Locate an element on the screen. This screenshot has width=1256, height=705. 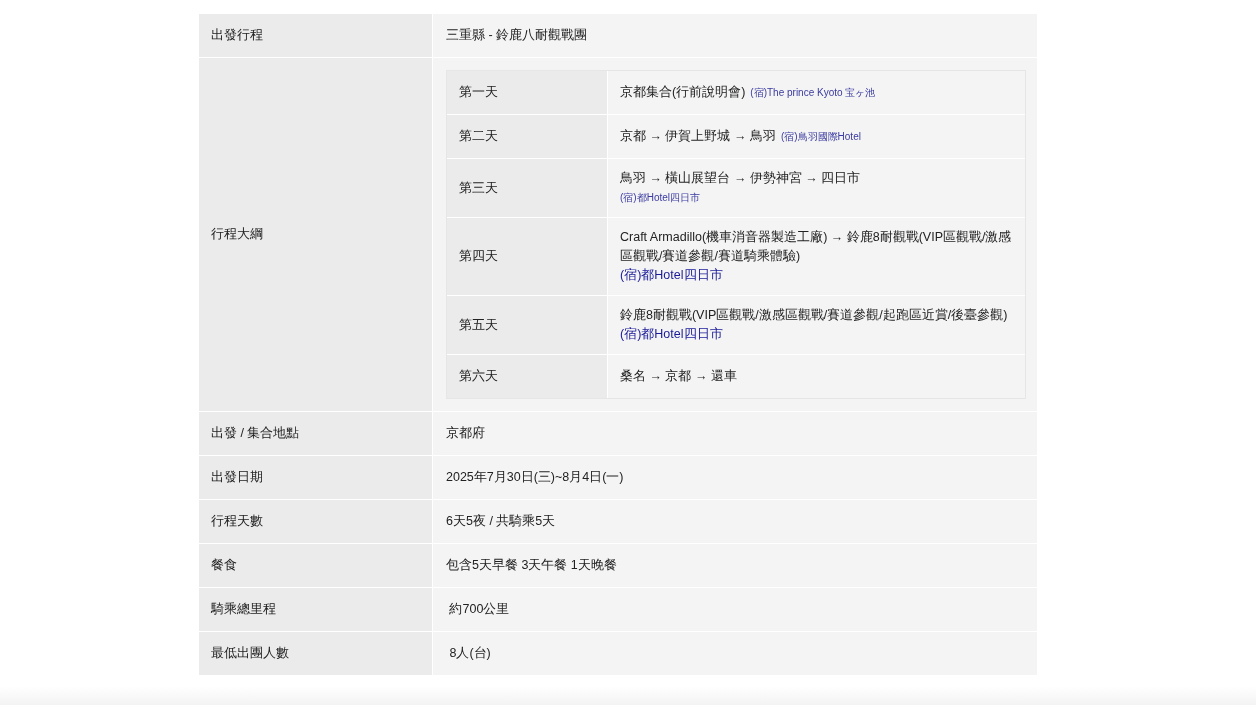
day-label: 第五天 is located at coordinates (527, 325).